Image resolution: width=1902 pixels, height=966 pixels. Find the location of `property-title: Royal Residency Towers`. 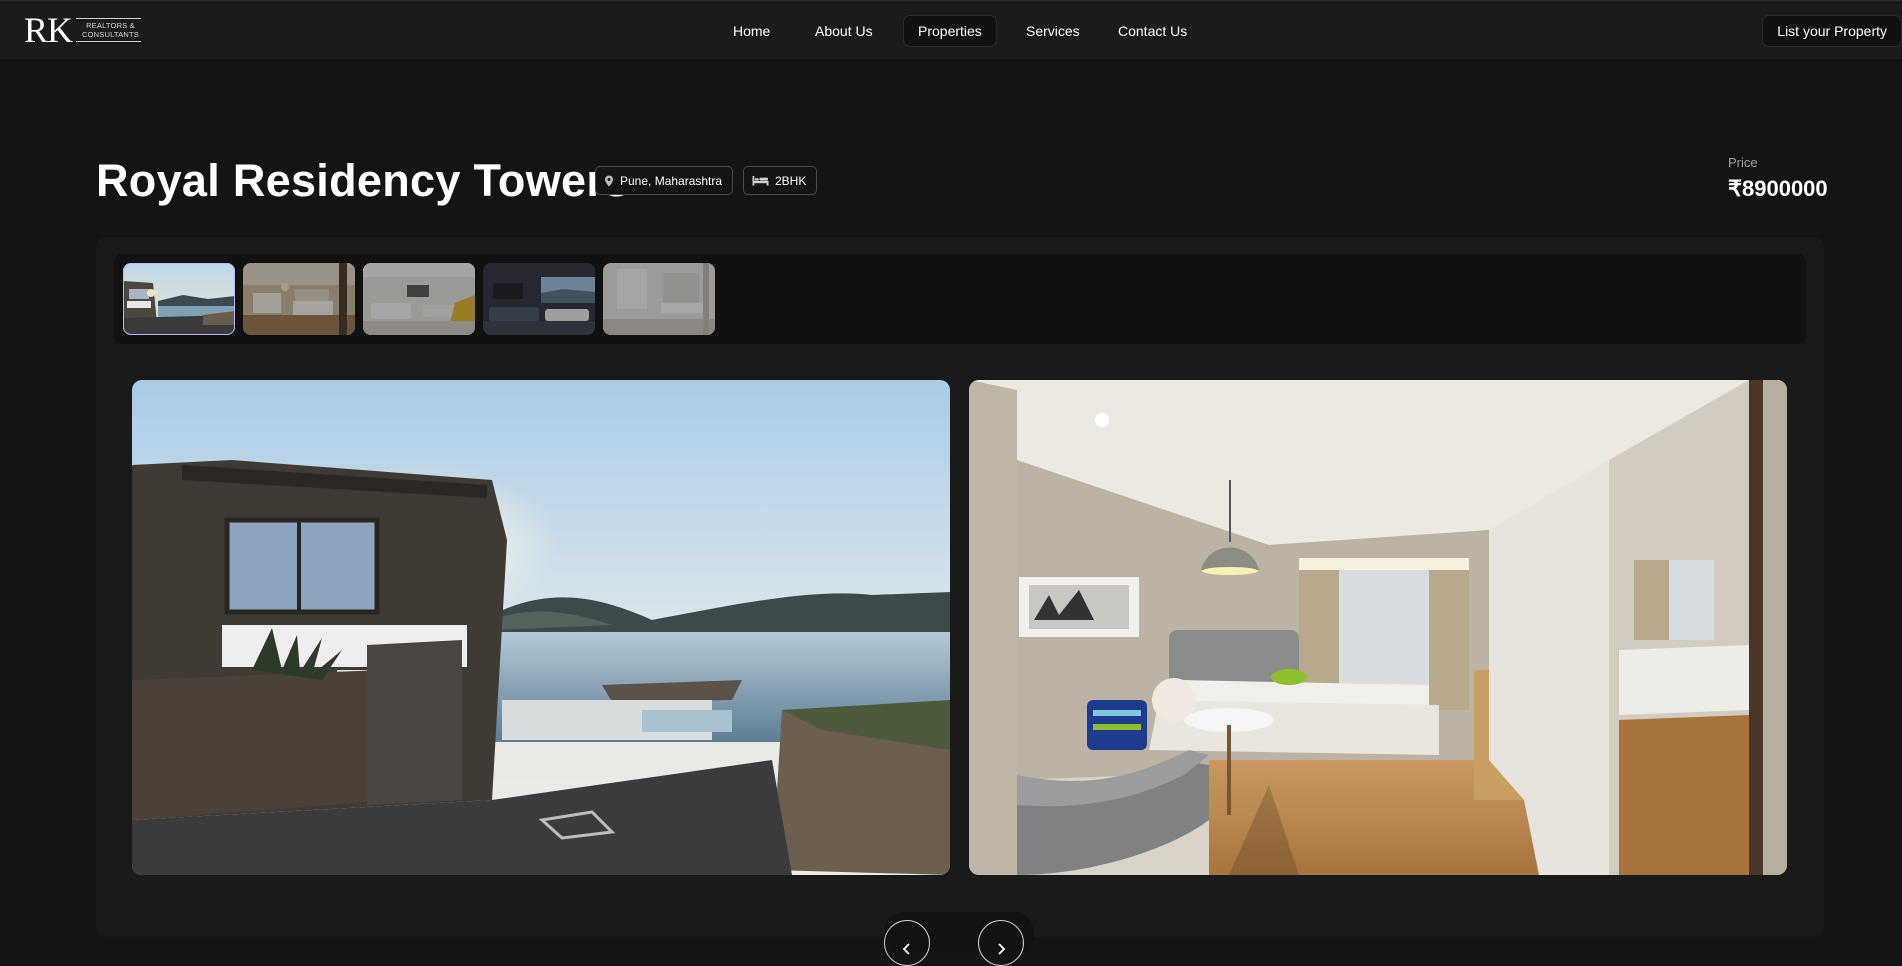

property-title: Royal Residency Towers is located at coordinates (363, 180).